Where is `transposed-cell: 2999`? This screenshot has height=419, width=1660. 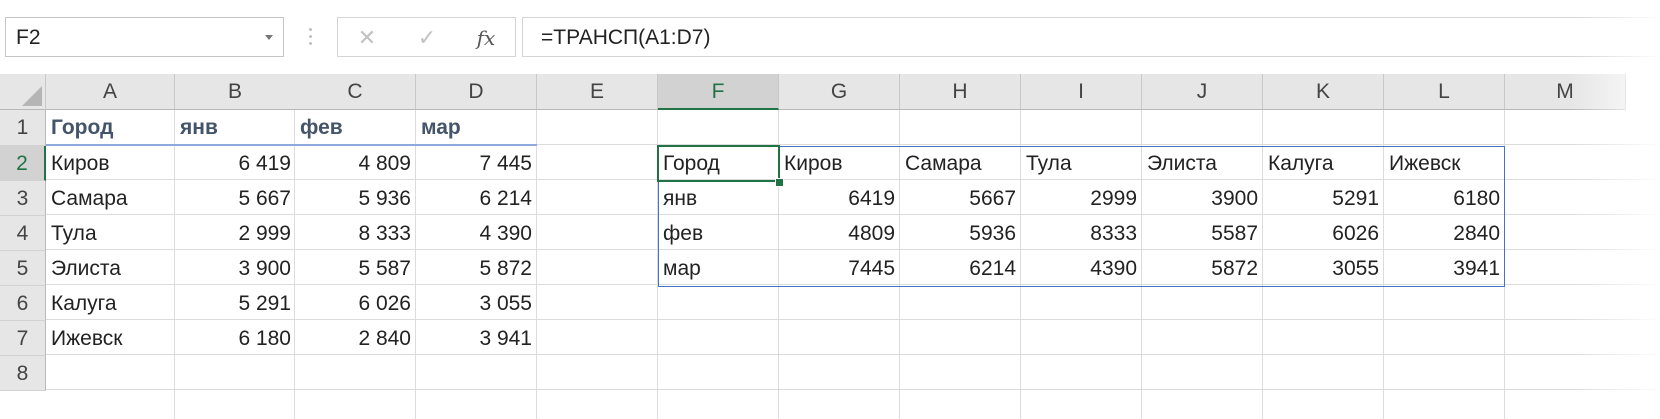
transposed-cell: 2999 is located at coordinates (1081, 198).